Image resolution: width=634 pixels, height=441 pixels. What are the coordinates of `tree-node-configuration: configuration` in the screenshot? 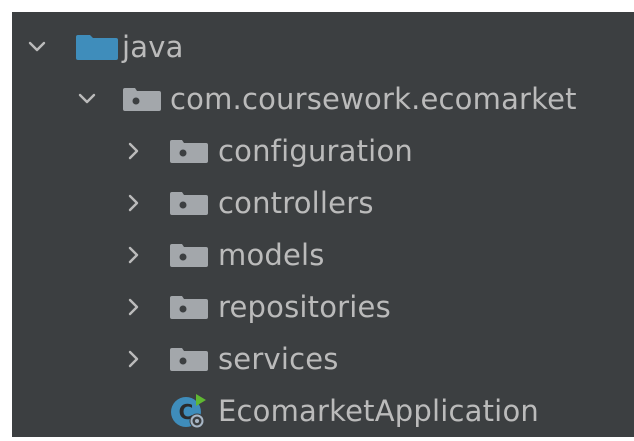 It's located at (323, 151).